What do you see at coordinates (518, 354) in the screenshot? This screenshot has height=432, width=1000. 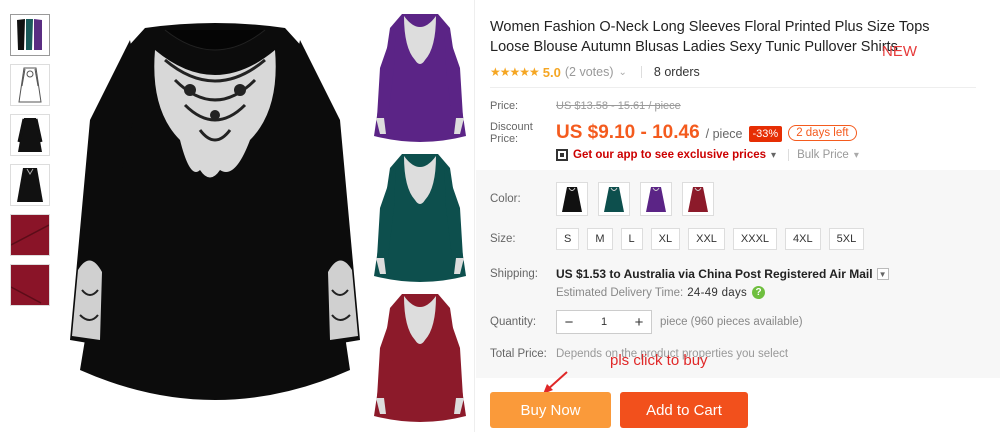 I see `total-price-label: Total Price:` at bounding box center [518, 354].